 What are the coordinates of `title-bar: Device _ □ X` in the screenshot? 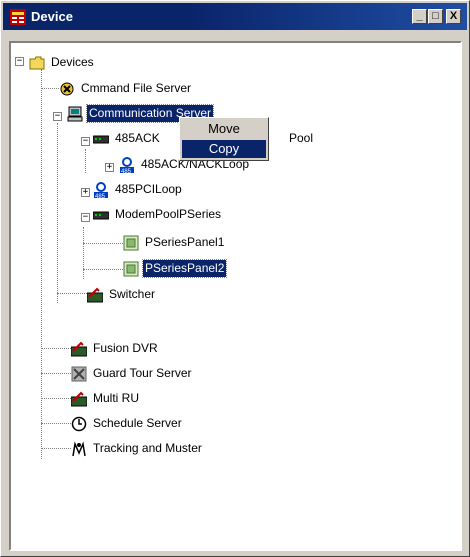 It's located at (235, 16).